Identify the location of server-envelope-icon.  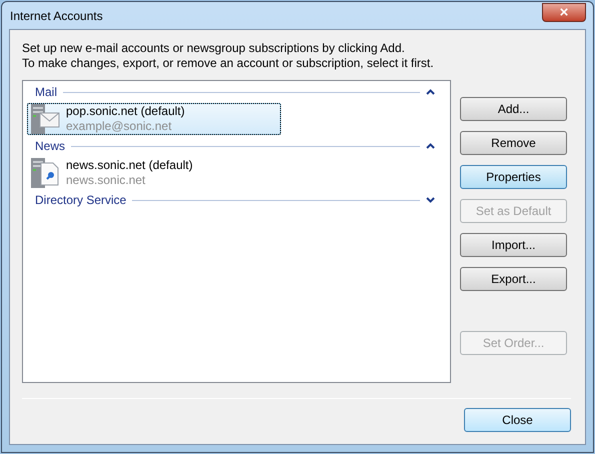
(45, 119).